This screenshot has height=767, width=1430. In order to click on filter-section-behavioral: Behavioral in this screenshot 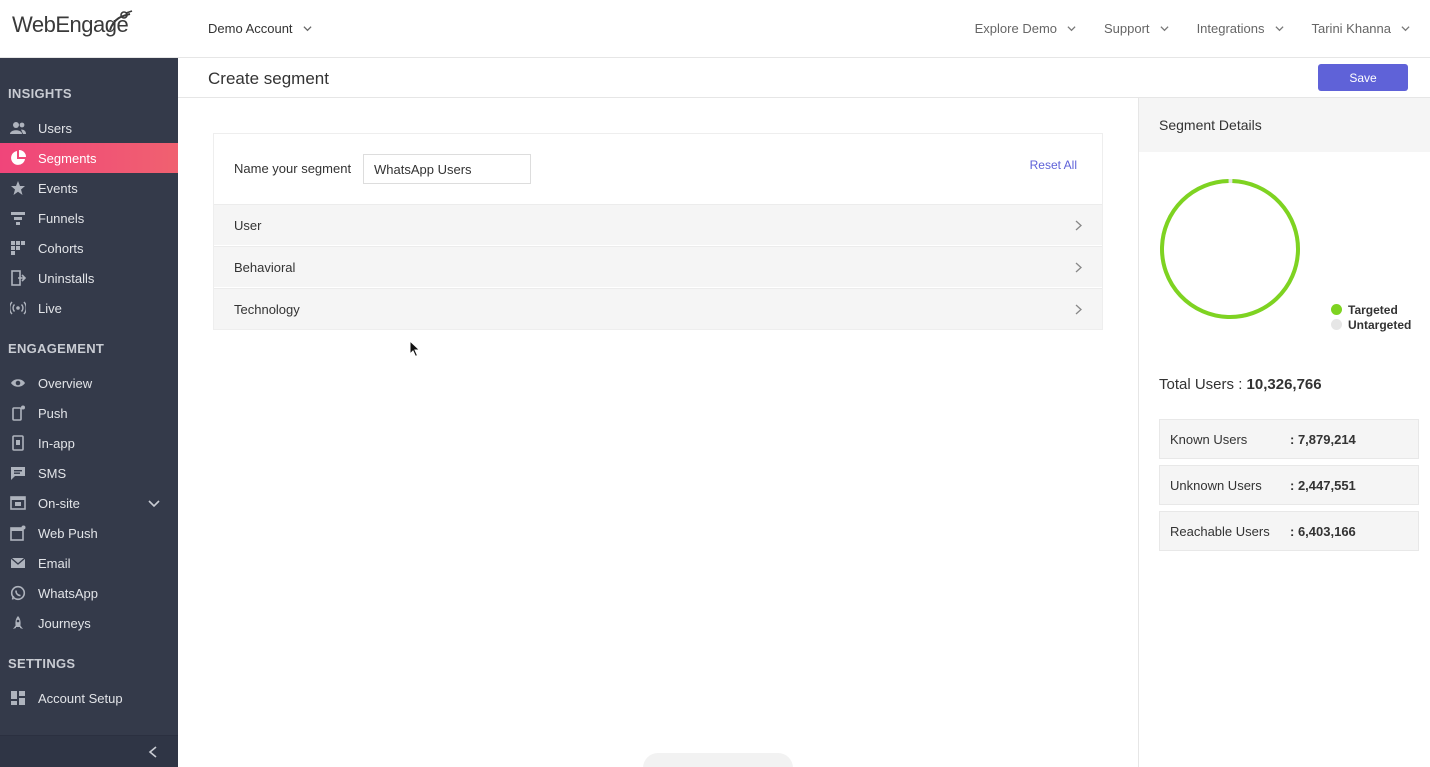, I will do `click(658, 266)`.